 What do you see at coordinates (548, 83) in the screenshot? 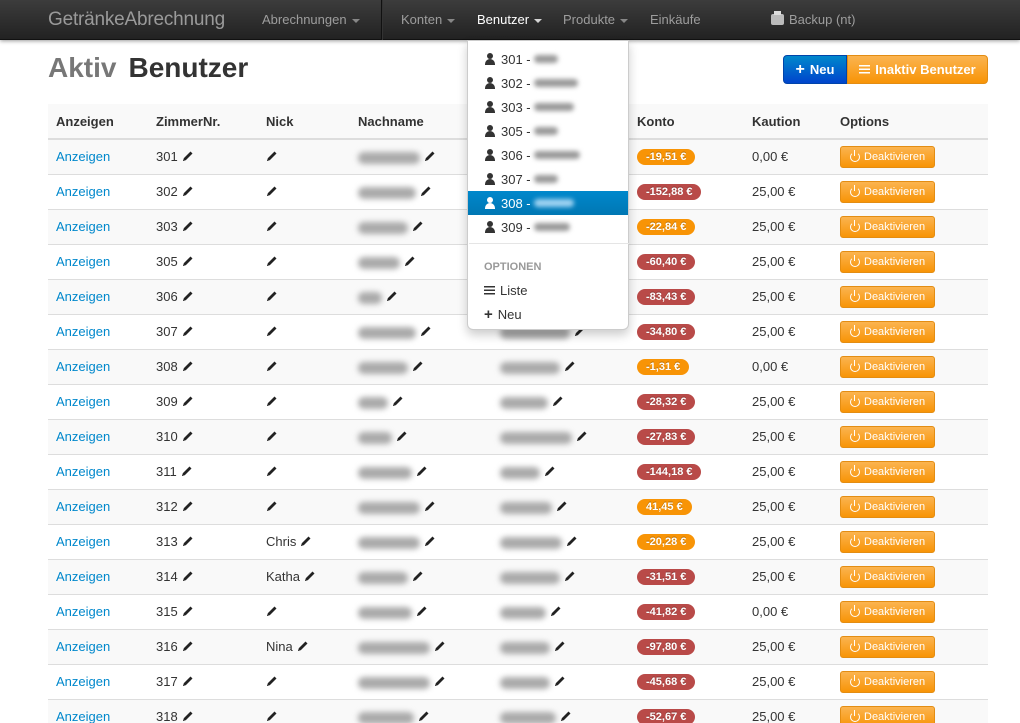
I see `dropdown-user-item: 302 -` at bounding box center [548, 83].